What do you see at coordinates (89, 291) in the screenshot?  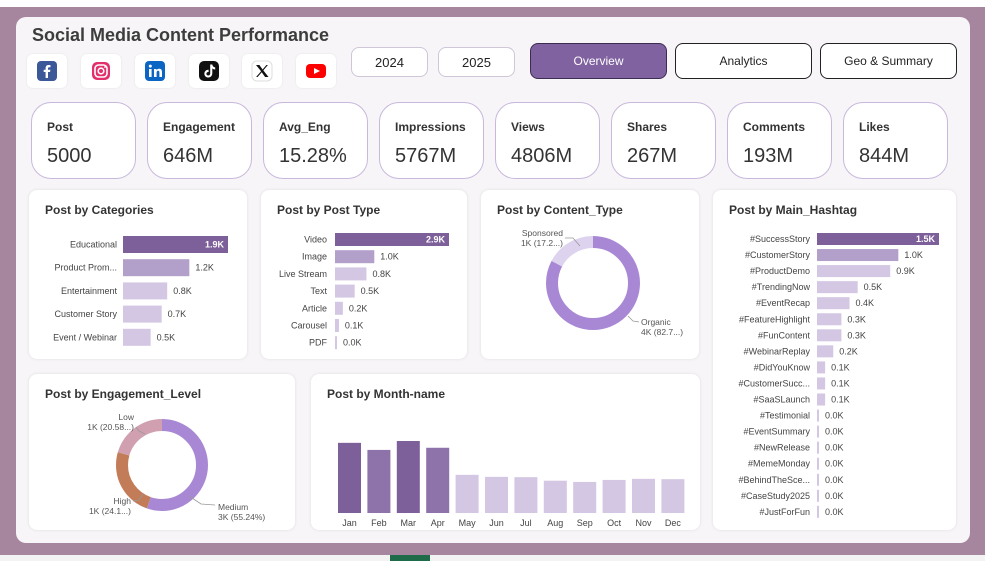 I see `category-label: Entertainment` at bounding box center [89, 291].